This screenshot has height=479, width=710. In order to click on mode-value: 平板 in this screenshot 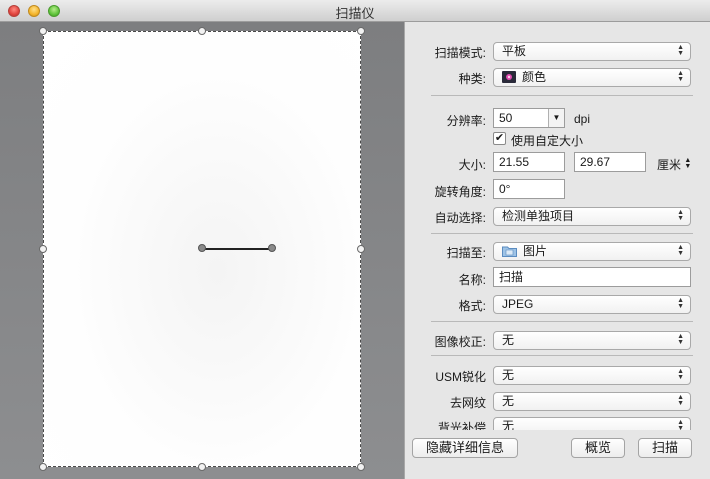, I will do `click(514, 51)`.